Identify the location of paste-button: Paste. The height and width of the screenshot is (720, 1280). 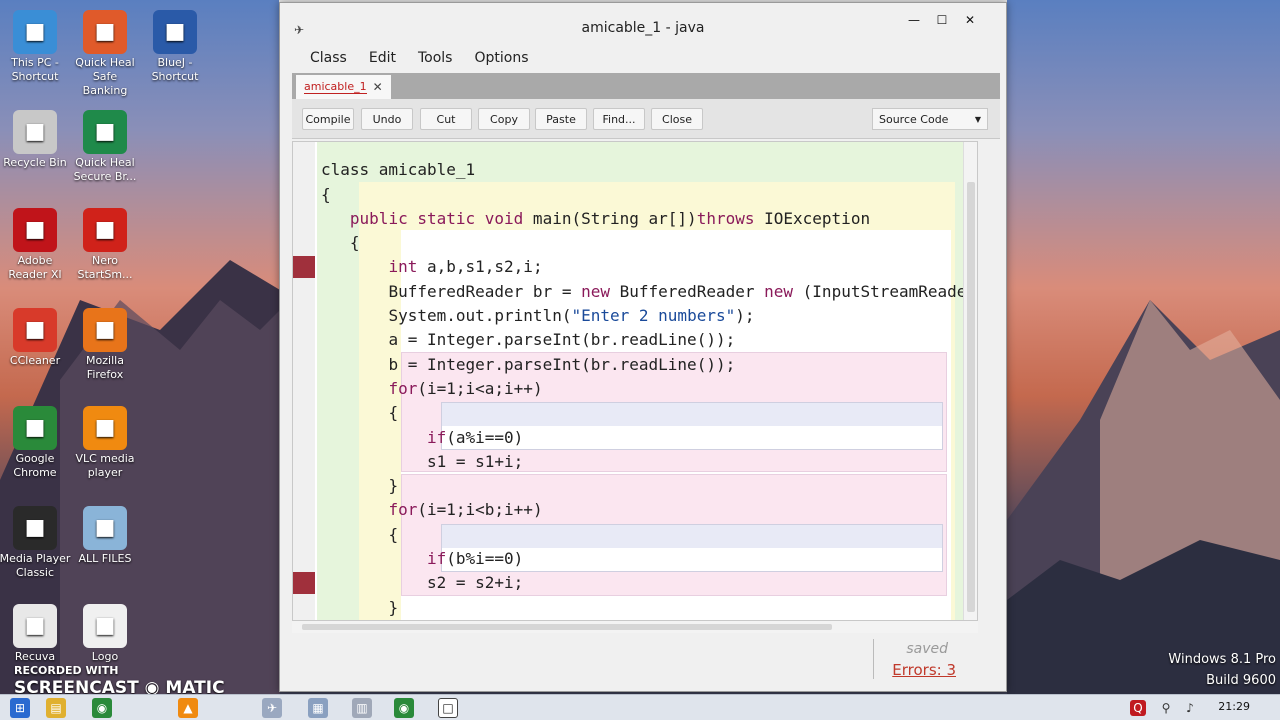
(561, 119).